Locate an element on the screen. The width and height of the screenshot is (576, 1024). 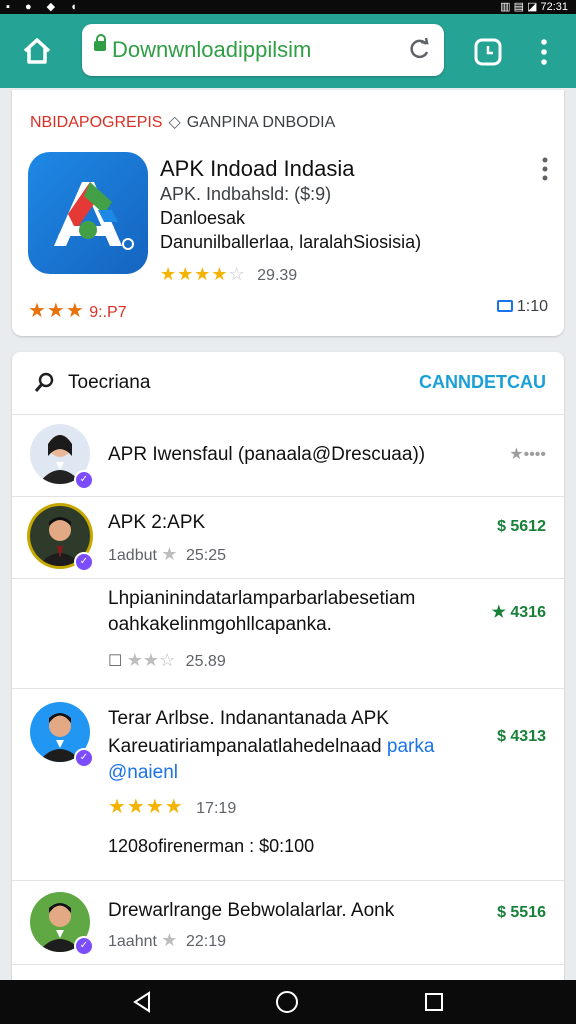
item-link: parka is located at coordinates (411, 746).